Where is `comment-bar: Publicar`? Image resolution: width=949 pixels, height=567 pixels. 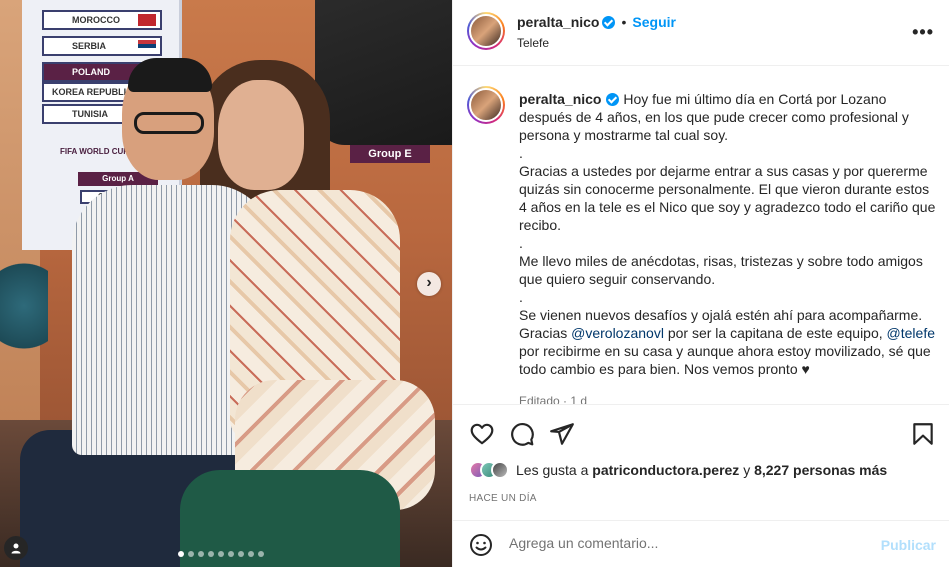
comment-bar: Publicar is located at coordinates (701, 543).